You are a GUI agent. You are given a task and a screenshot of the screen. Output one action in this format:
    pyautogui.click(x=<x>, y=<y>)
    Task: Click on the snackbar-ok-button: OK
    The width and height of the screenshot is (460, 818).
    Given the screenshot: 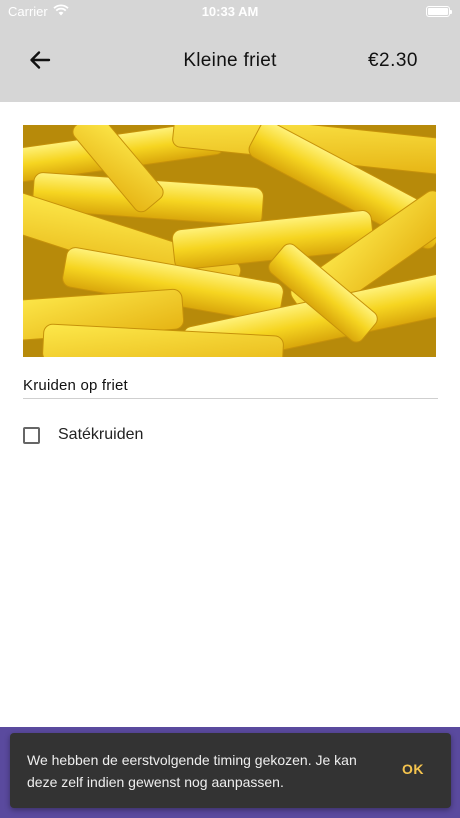 What is the action you would take?
    pyautogui.click(x=413, y=769)
    